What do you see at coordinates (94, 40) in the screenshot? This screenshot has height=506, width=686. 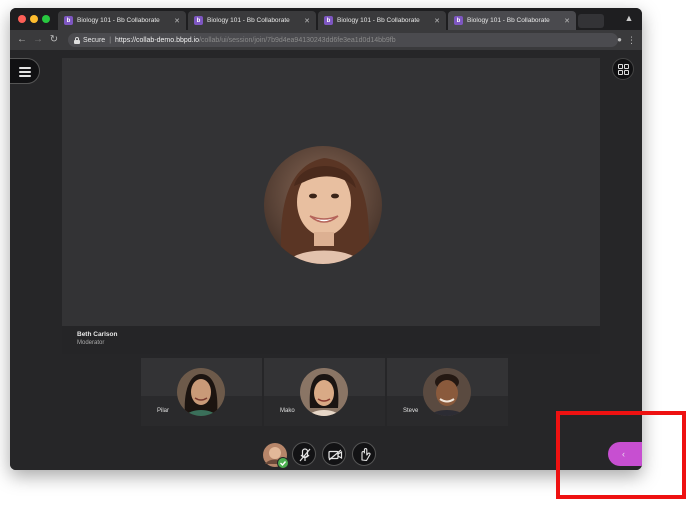 I see `secure-label: Secure` at bounding box center [94, 40].